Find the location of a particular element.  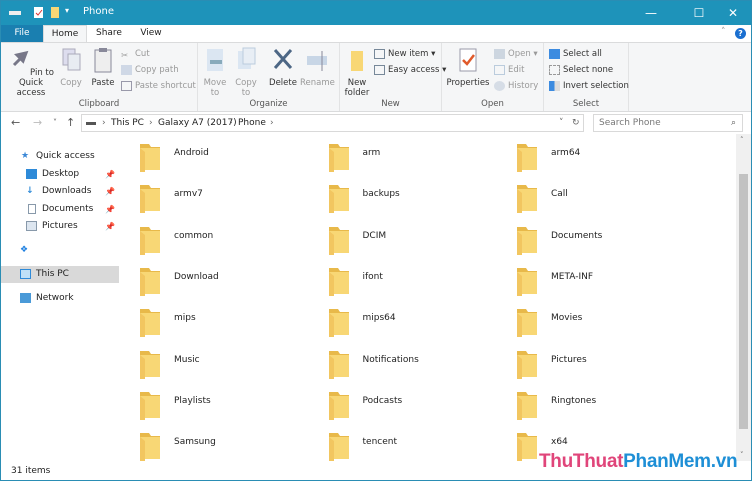

minimize-button: — is located at coordinates (651, 13).